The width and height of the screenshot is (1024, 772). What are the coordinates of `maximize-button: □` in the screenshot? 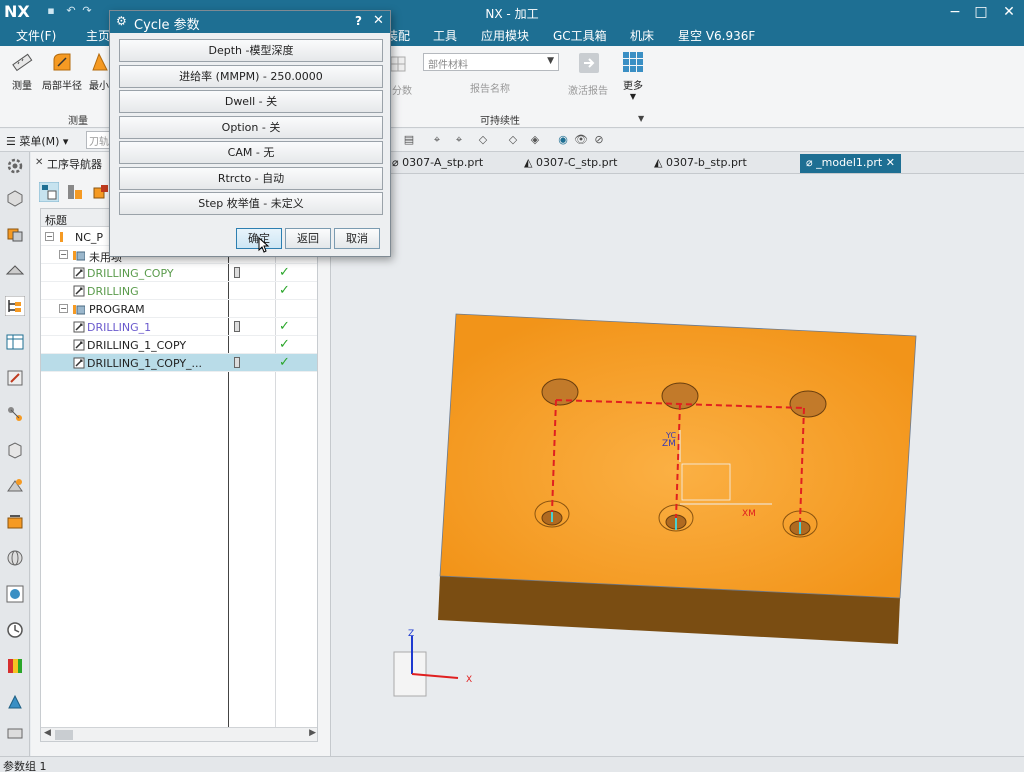 It's located at (981, 12).